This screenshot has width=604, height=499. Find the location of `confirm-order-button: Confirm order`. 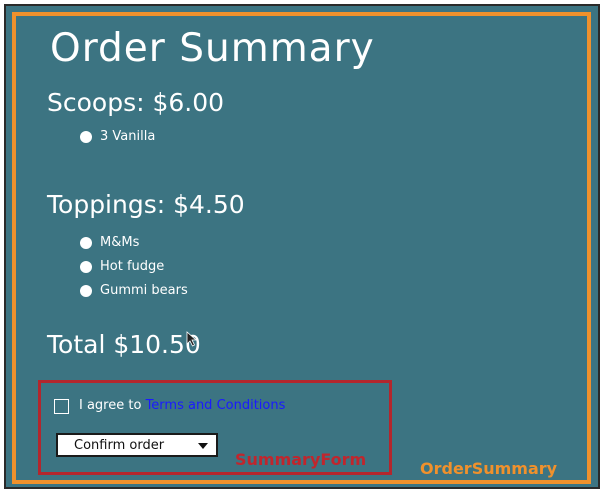

confirm-order-button: Confirm order is located at coordinates (137, 445).